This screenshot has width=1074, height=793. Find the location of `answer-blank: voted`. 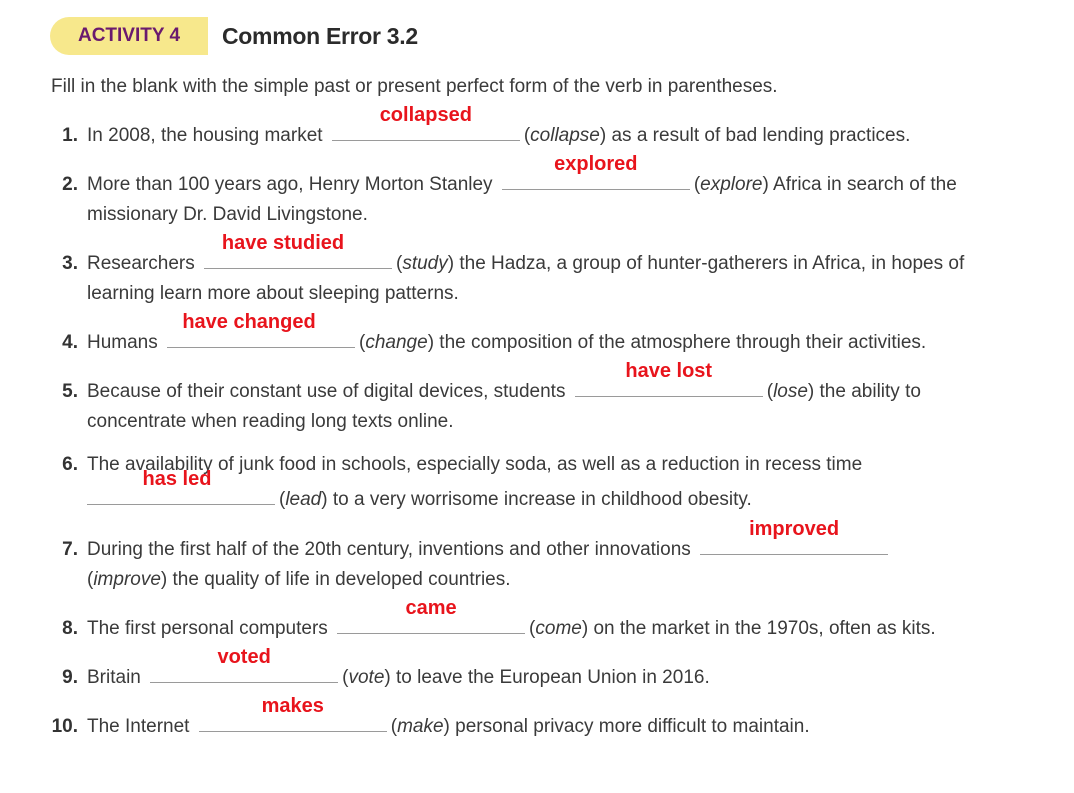

answer-blank: voted is located at coordinates (244, 664).